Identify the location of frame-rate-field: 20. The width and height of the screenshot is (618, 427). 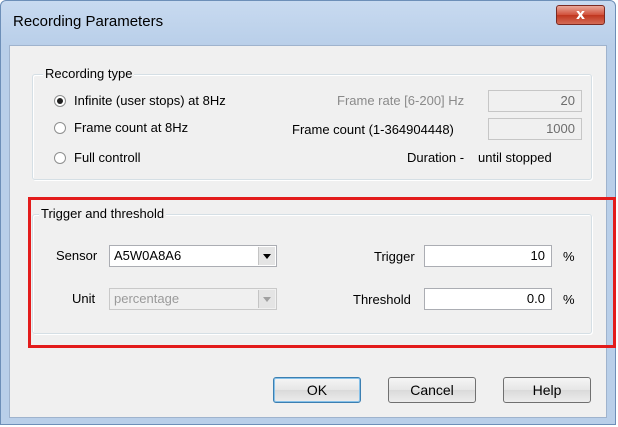
(535, 101).